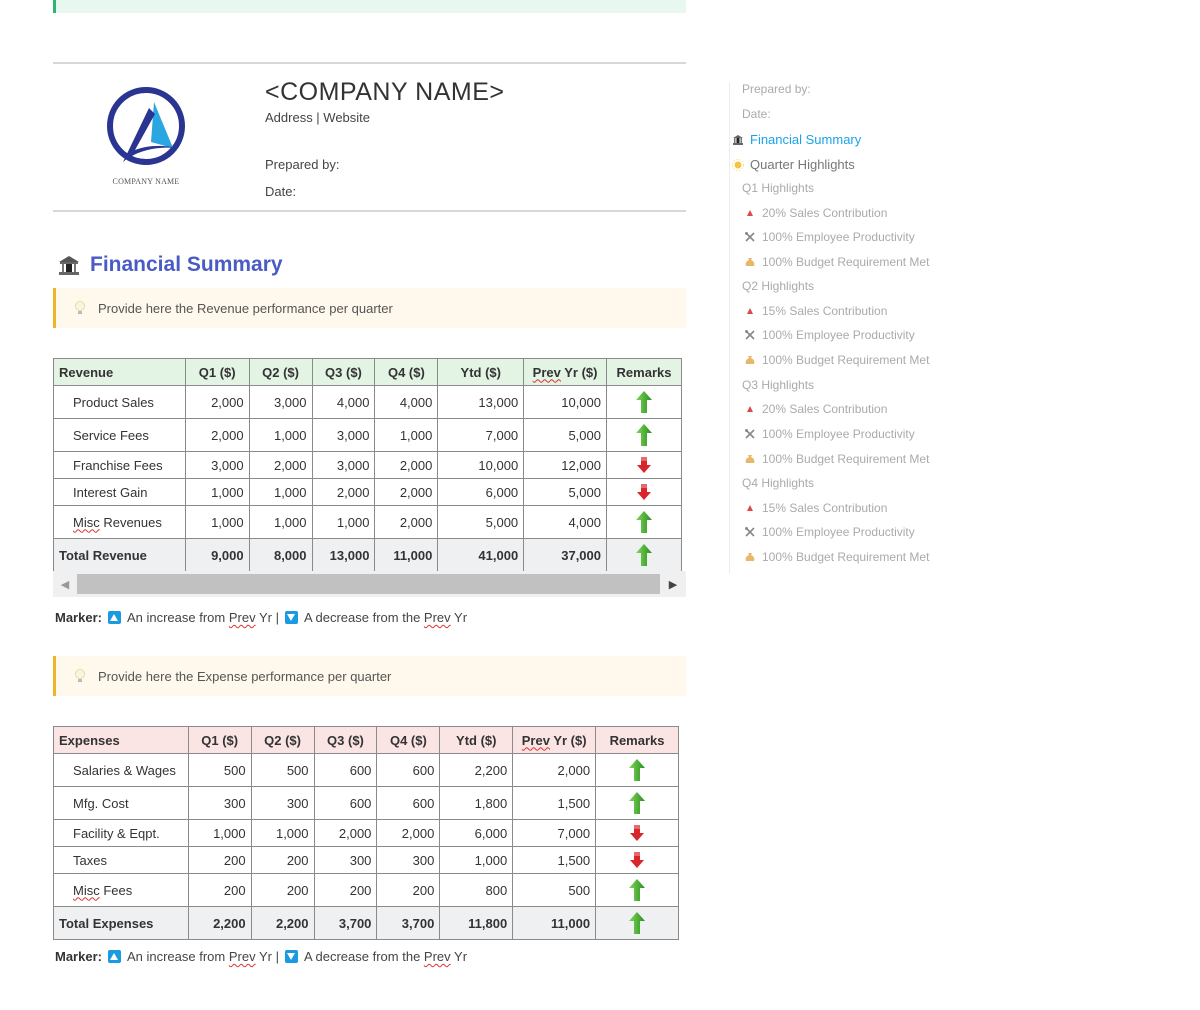  I want to click on section-title: Financial Summary, so click(186, 264).